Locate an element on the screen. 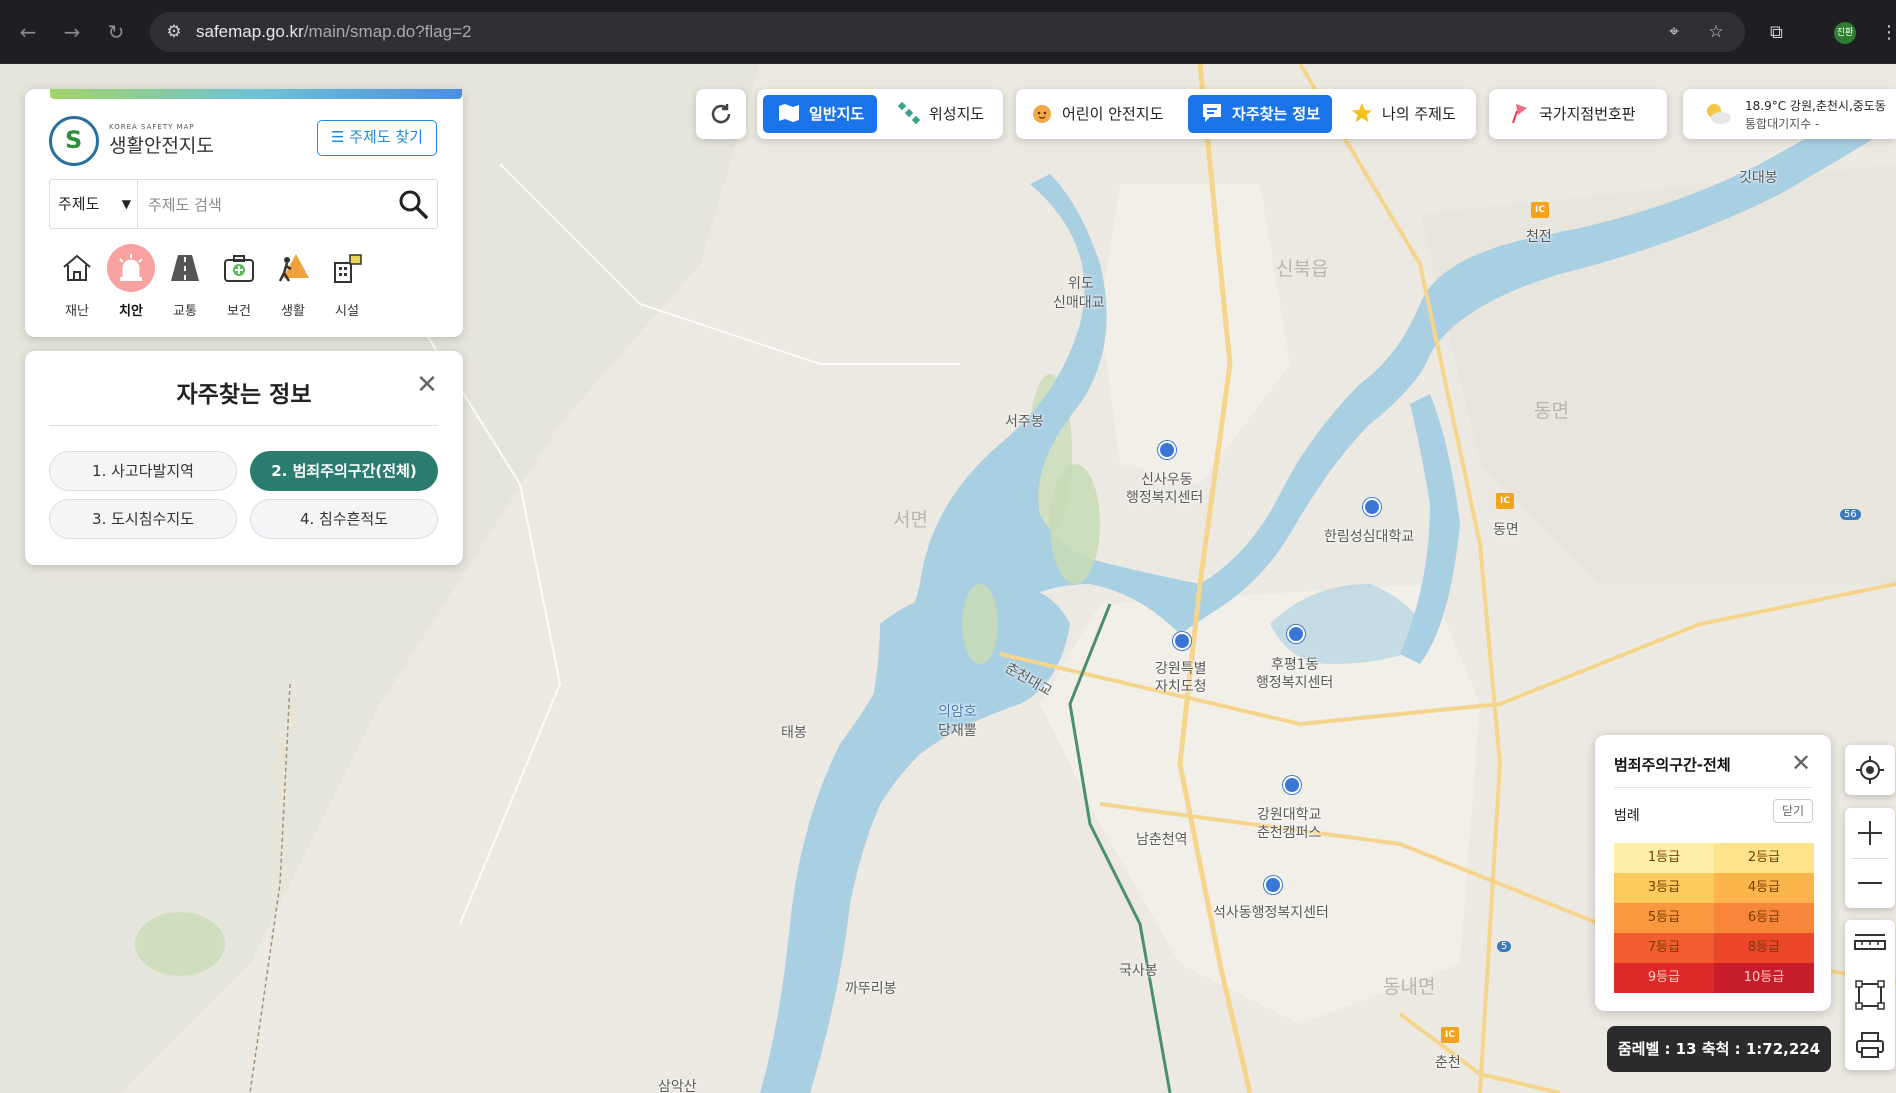 The image size is (1896, 1093). legend-grade-1: 1등급 is located at coordinates (1664, 858).